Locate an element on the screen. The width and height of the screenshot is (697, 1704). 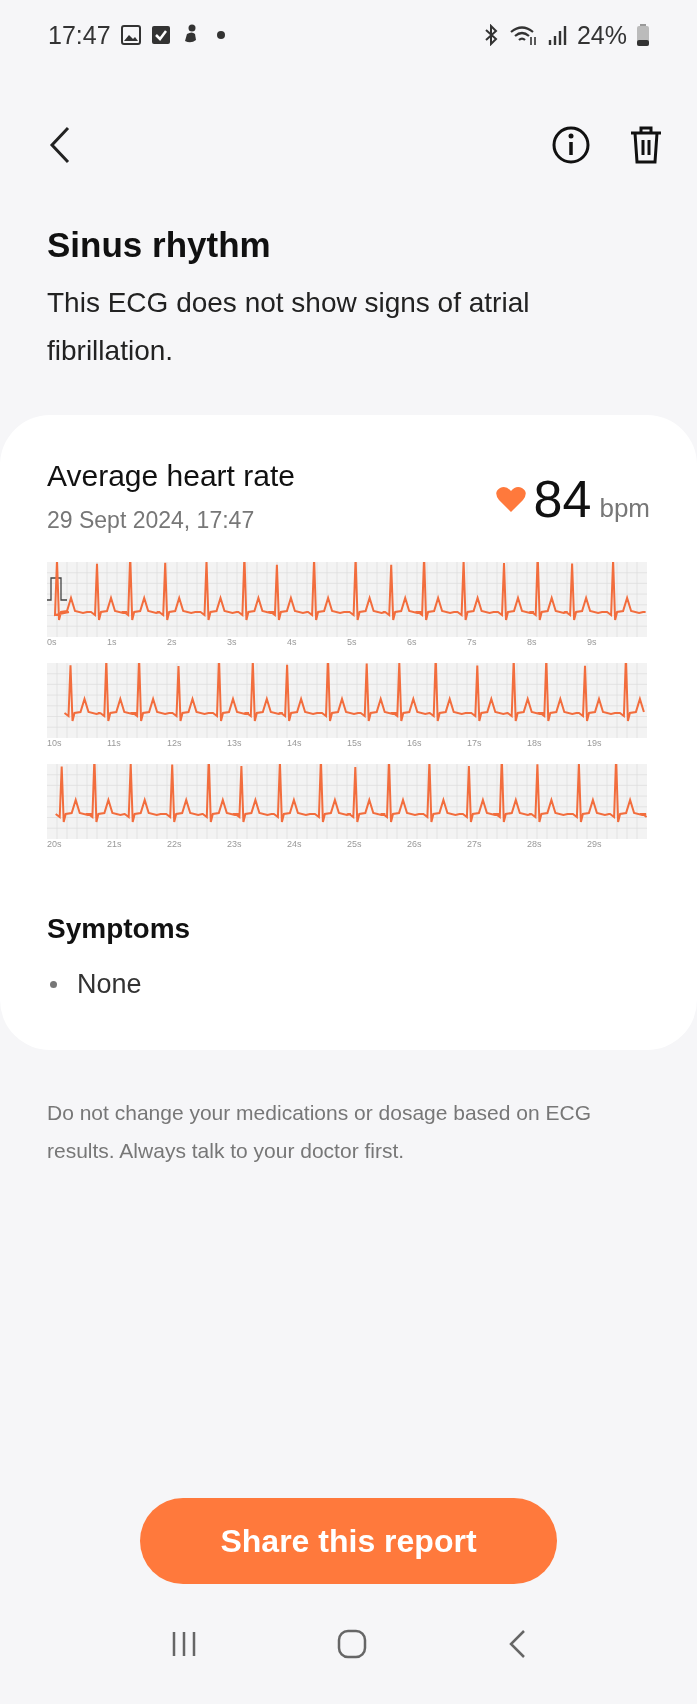
time-tick-label: 17s is located at coordinates (475, 744).